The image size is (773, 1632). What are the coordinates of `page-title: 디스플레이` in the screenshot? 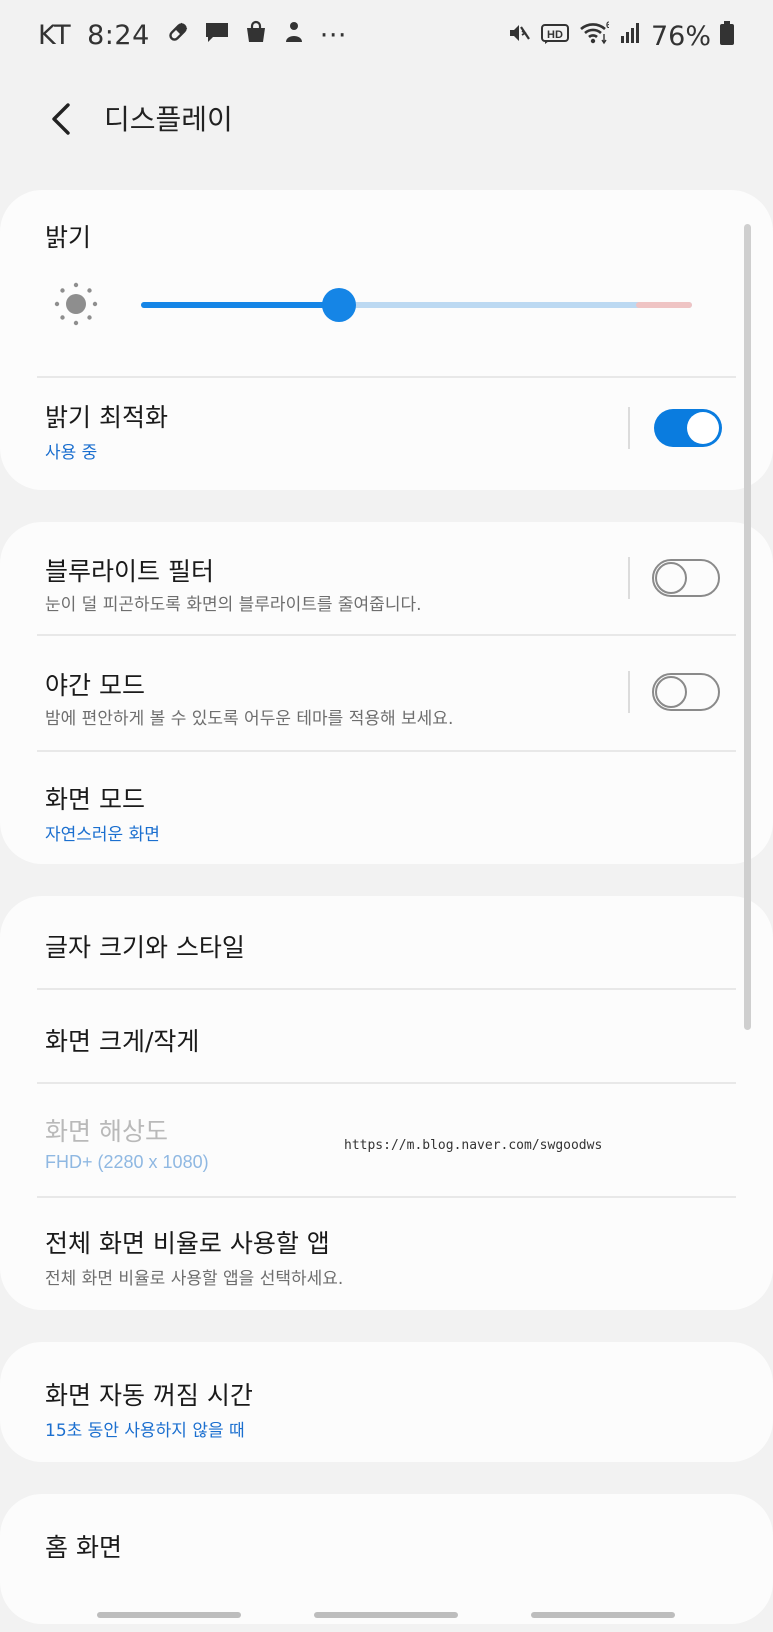 It's located at (168, 119).